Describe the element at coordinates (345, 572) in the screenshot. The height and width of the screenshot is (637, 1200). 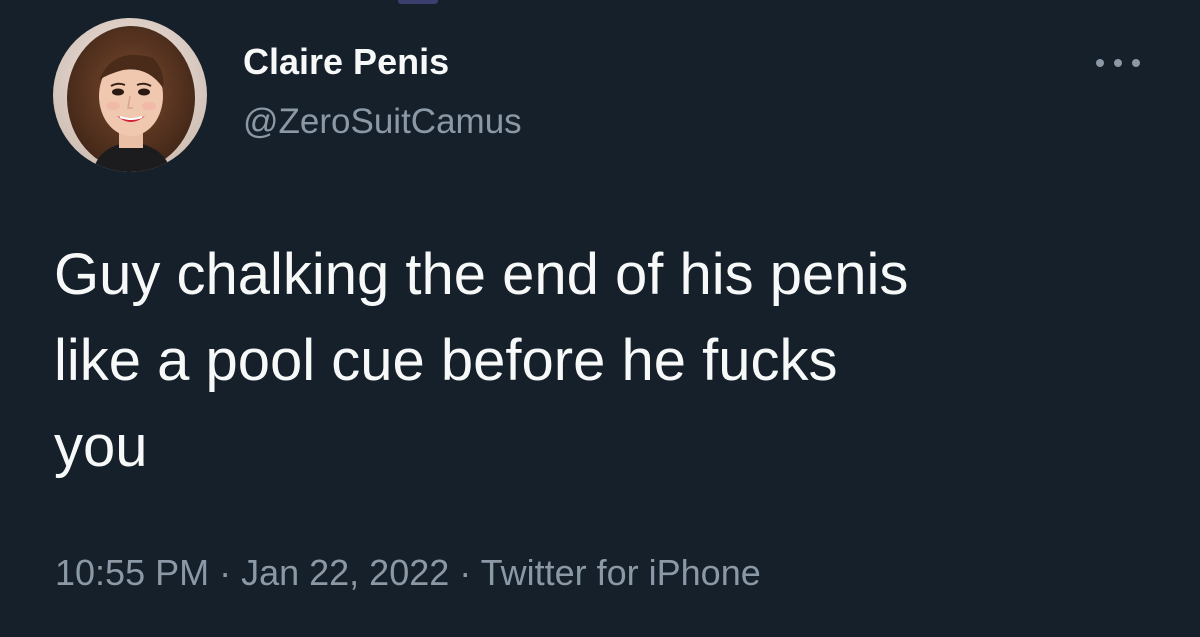
I see `tweet-date: Jan 22, 2022` at that location.